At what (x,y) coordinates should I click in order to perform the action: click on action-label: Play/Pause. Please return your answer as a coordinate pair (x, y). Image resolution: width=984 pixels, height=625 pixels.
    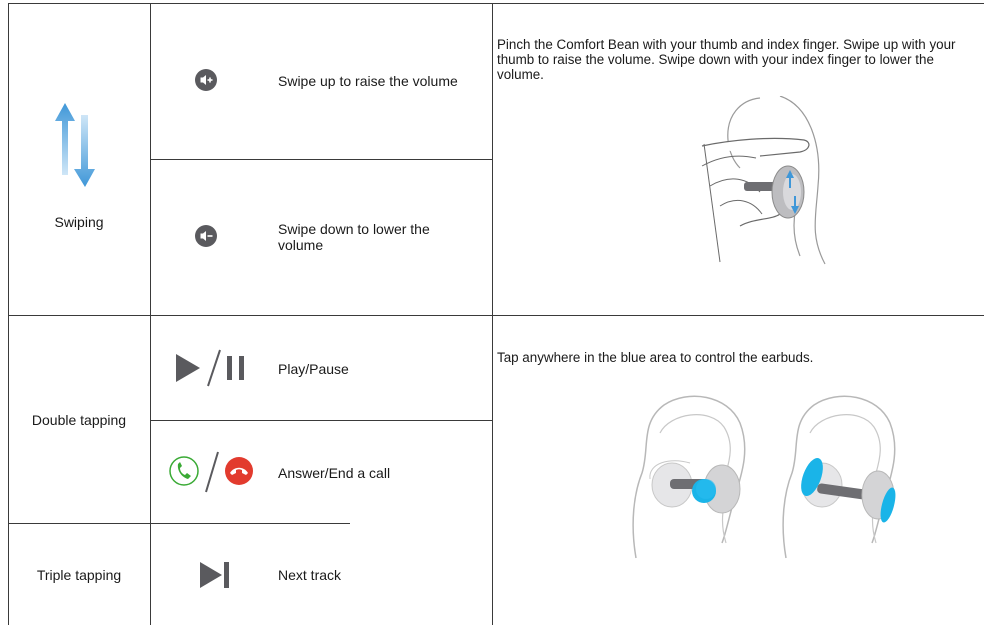
    Looking at the image, I should click on (313, 369).